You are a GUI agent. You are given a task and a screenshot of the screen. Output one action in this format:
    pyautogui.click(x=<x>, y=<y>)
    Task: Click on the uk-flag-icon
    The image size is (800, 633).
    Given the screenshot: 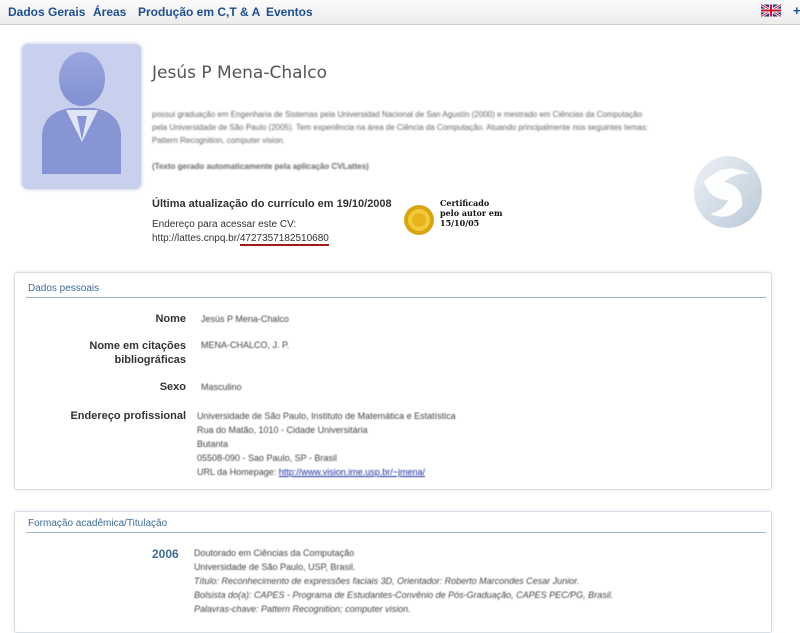 What is the action you would take?
    pyautogui.click(x=771, y=10)
    